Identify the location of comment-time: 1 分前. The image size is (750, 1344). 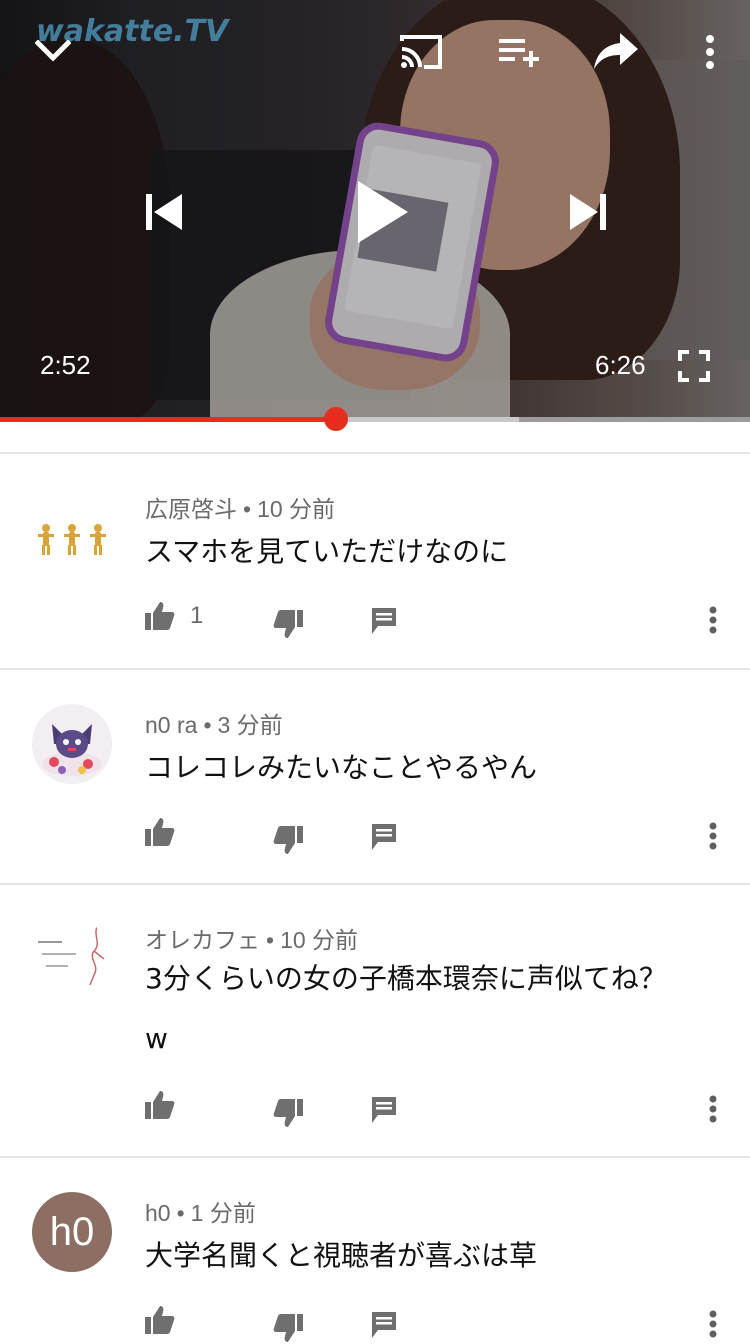
(223, 1213).